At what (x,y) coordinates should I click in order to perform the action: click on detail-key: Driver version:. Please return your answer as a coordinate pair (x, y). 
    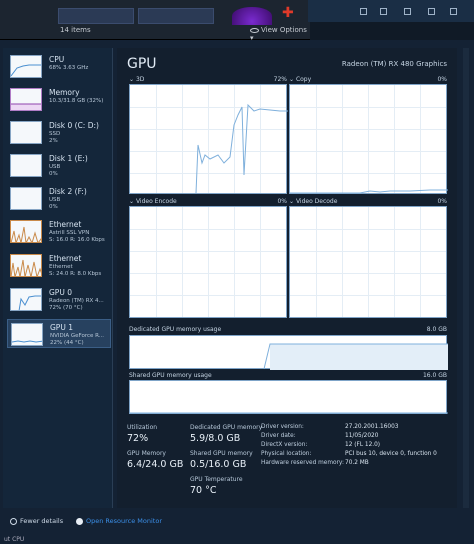
    Looking at the image, I should click on (282, 427).